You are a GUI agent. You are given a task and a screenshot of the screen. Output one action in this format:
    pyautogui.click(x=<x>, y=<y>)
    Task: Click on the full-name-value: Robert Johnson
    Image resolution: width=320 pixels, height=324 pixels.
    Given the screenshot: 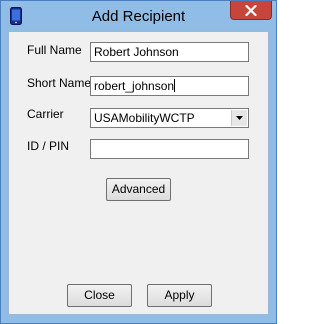 What is the action you would take?
    pyautogui.click(x=136, y=52)
    